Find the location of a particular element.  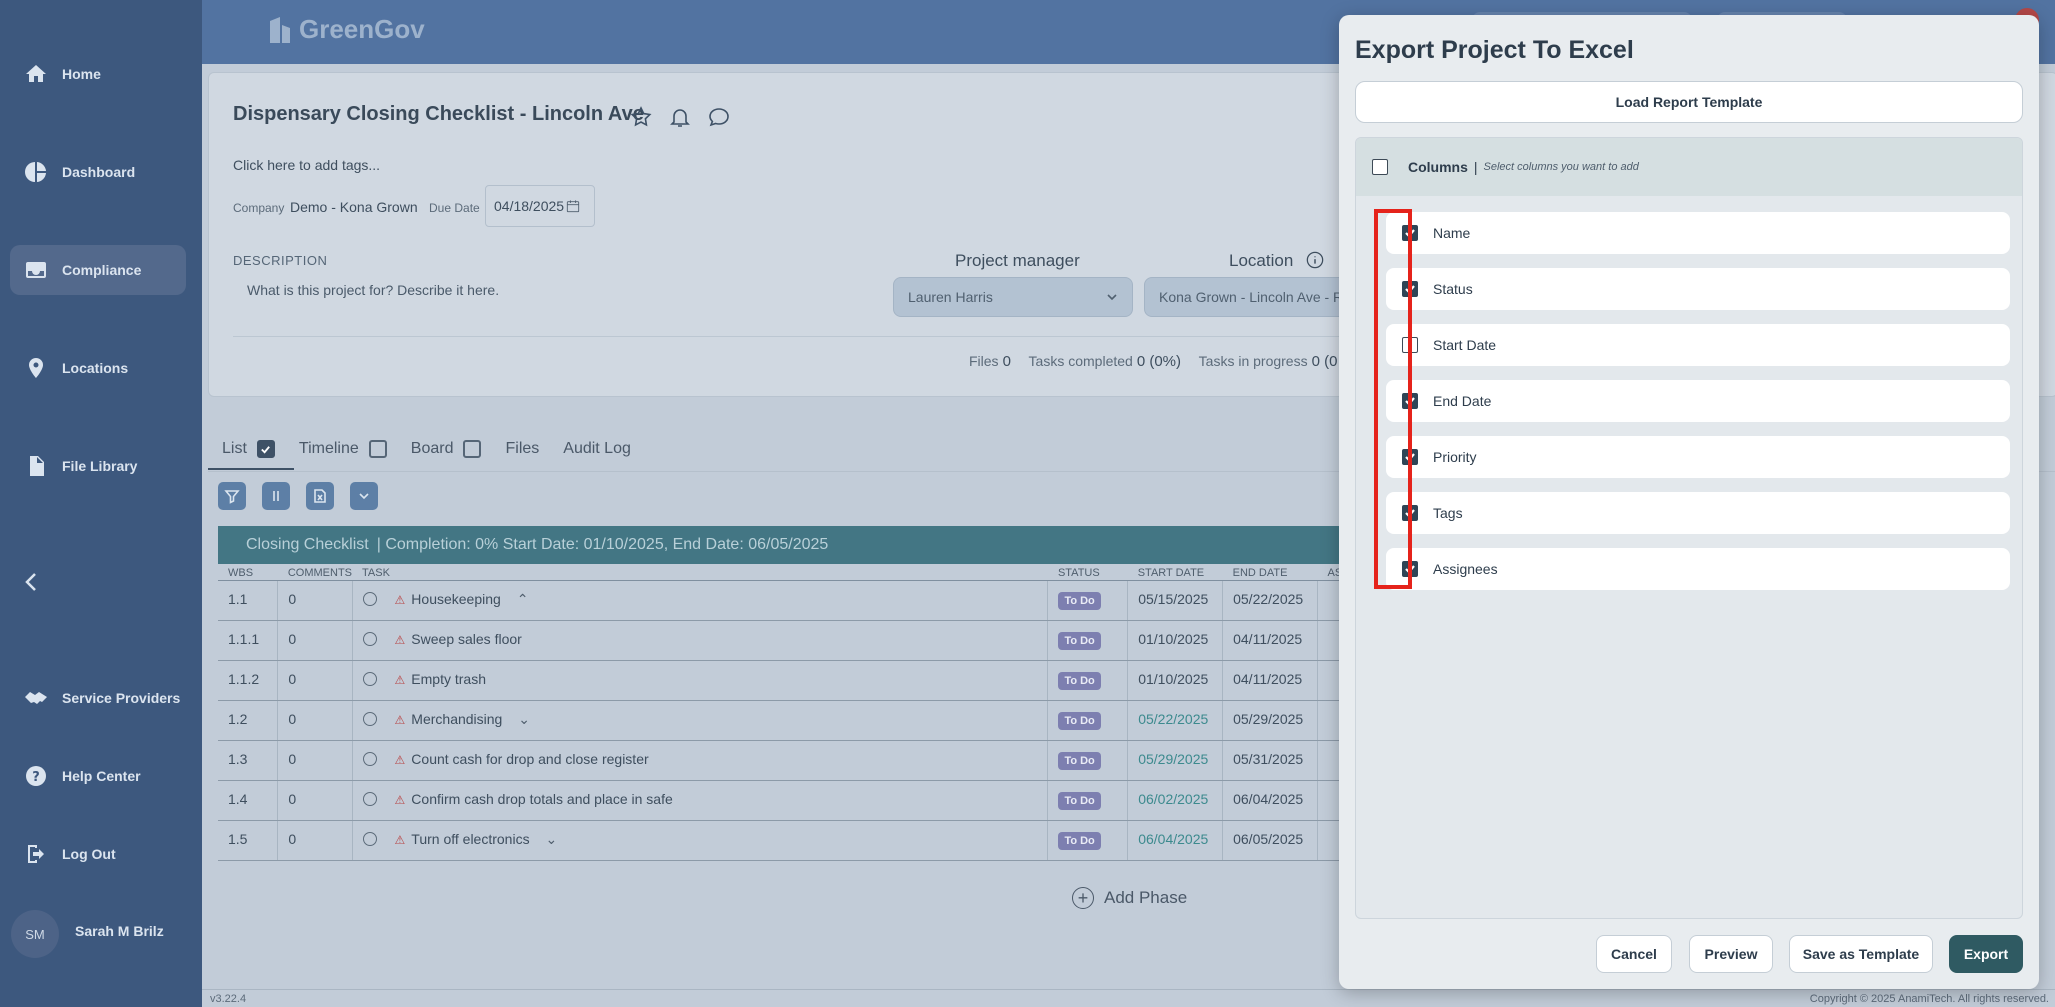

save-as-template-button: Save as Template is located at coordinates (1861, 954).